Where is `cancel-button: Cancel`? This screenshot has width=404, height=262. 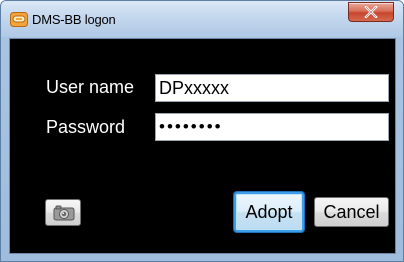 cancel-button: Cancel is located at coordinates (351, 212).